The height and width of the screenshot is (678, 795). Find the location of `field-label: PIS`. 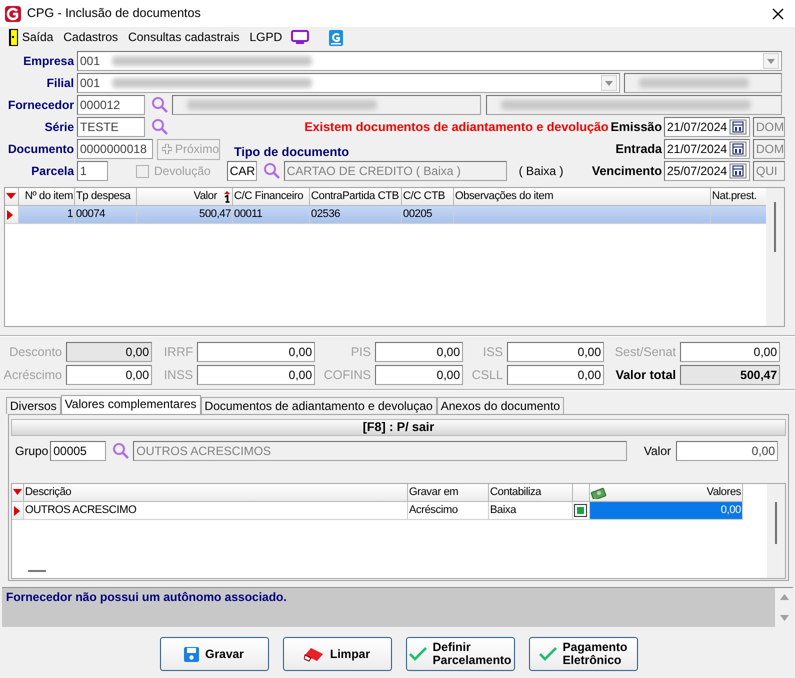

field-label: PIS is located at coordinates (361, 352).